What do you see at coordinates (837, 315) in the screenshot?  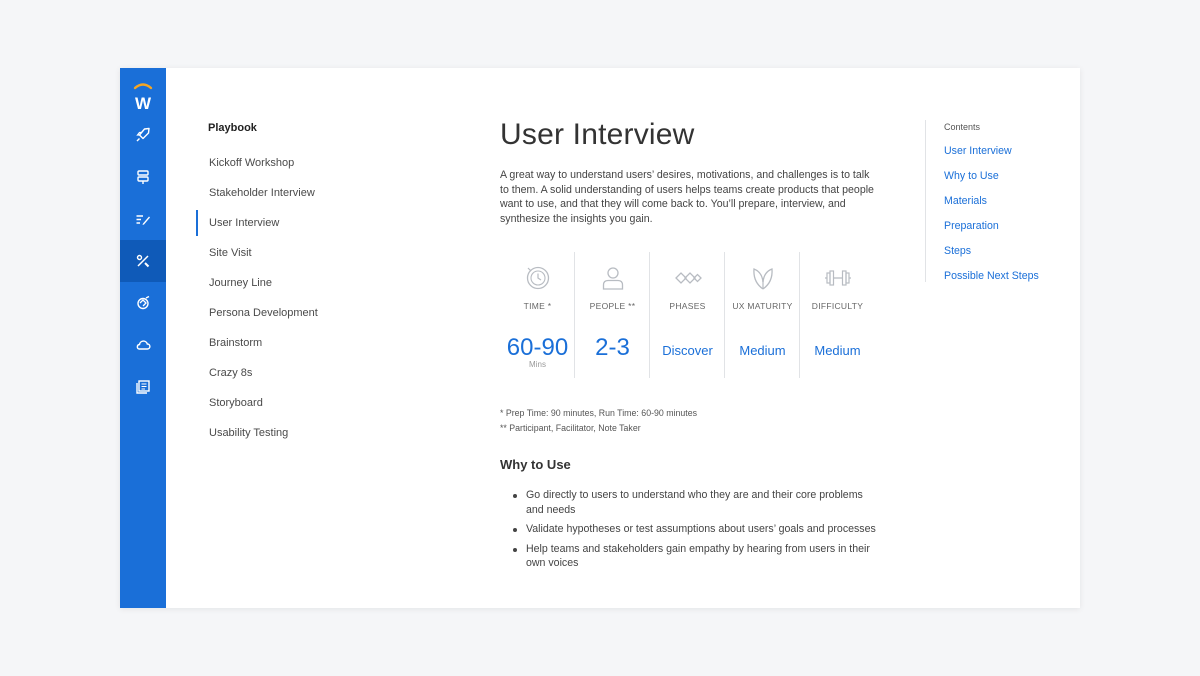 I see `stat-difficulty: DIFFICULTY Medium` at bounding box center [837, 315].